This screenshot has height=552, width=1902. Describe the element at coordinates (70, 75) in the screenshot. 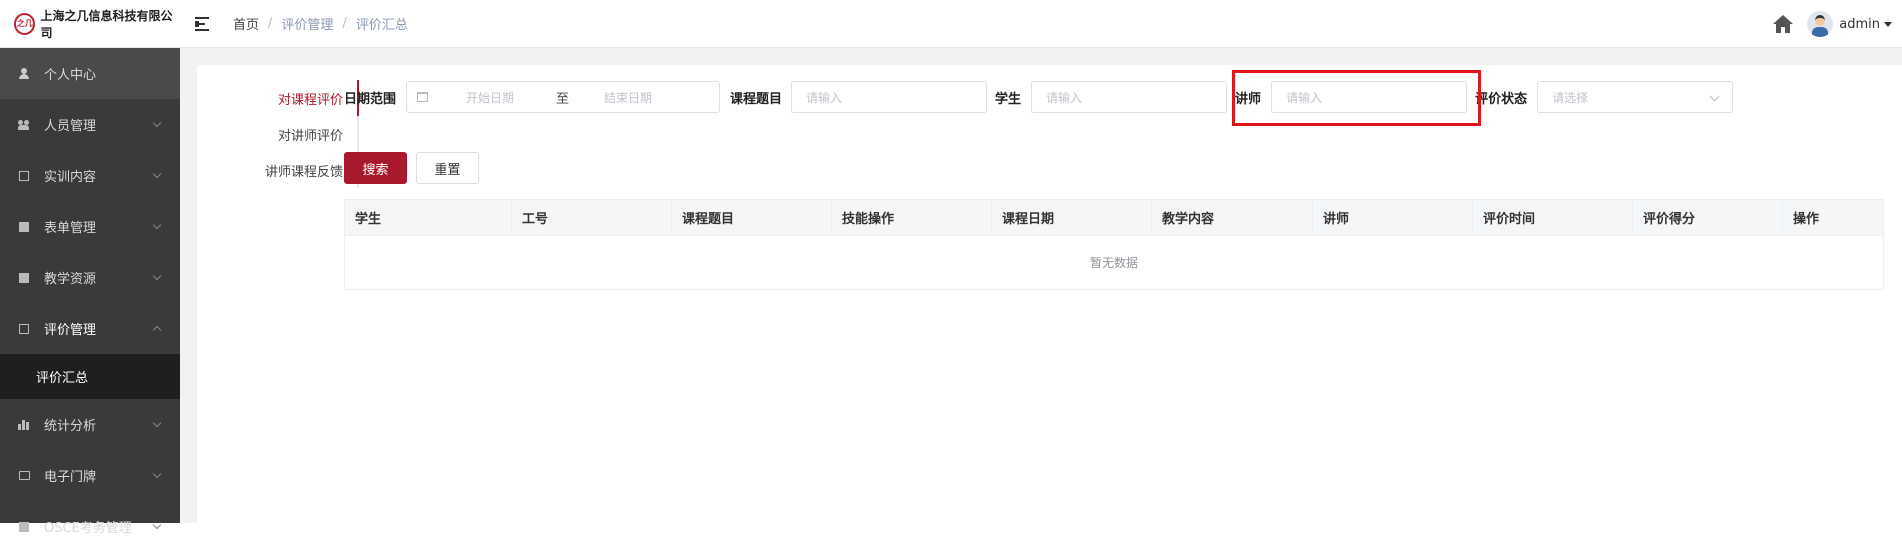

I see `sidebar-item-label: 个人中心` at that location.